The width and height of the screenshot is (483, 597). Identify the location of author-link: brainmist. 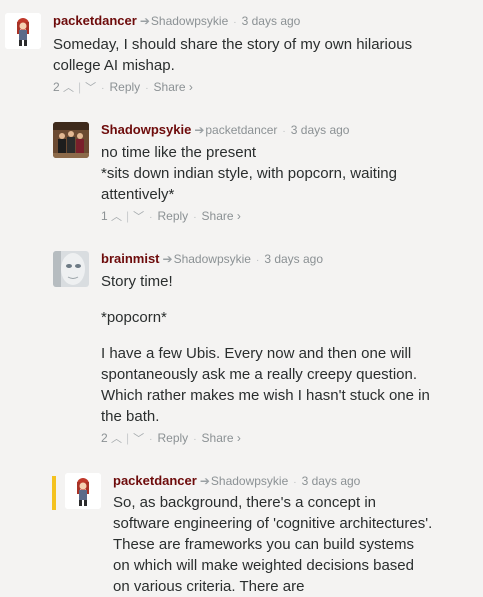
(130, 258).